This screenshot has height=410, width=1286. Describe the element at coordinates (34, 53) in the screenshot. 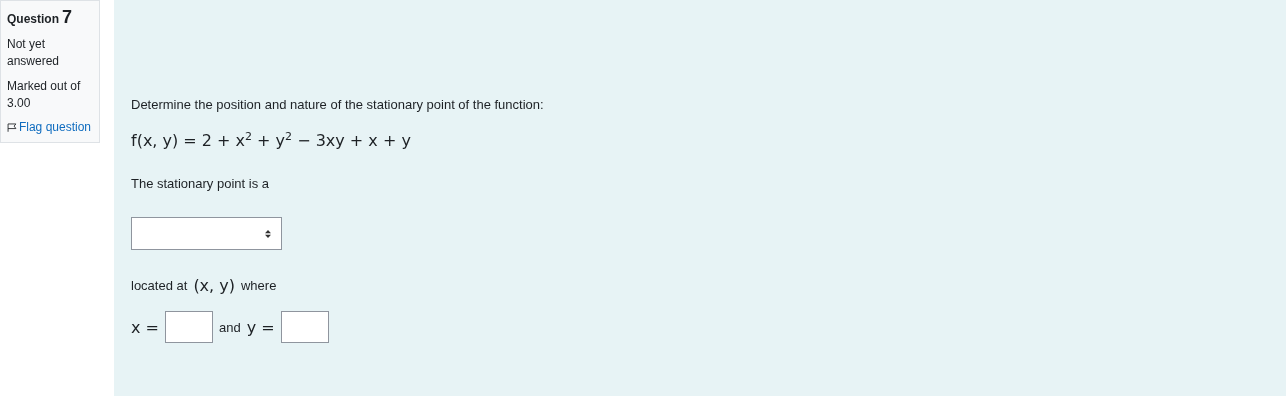

I see `question-status: Not yet answered` at that location.